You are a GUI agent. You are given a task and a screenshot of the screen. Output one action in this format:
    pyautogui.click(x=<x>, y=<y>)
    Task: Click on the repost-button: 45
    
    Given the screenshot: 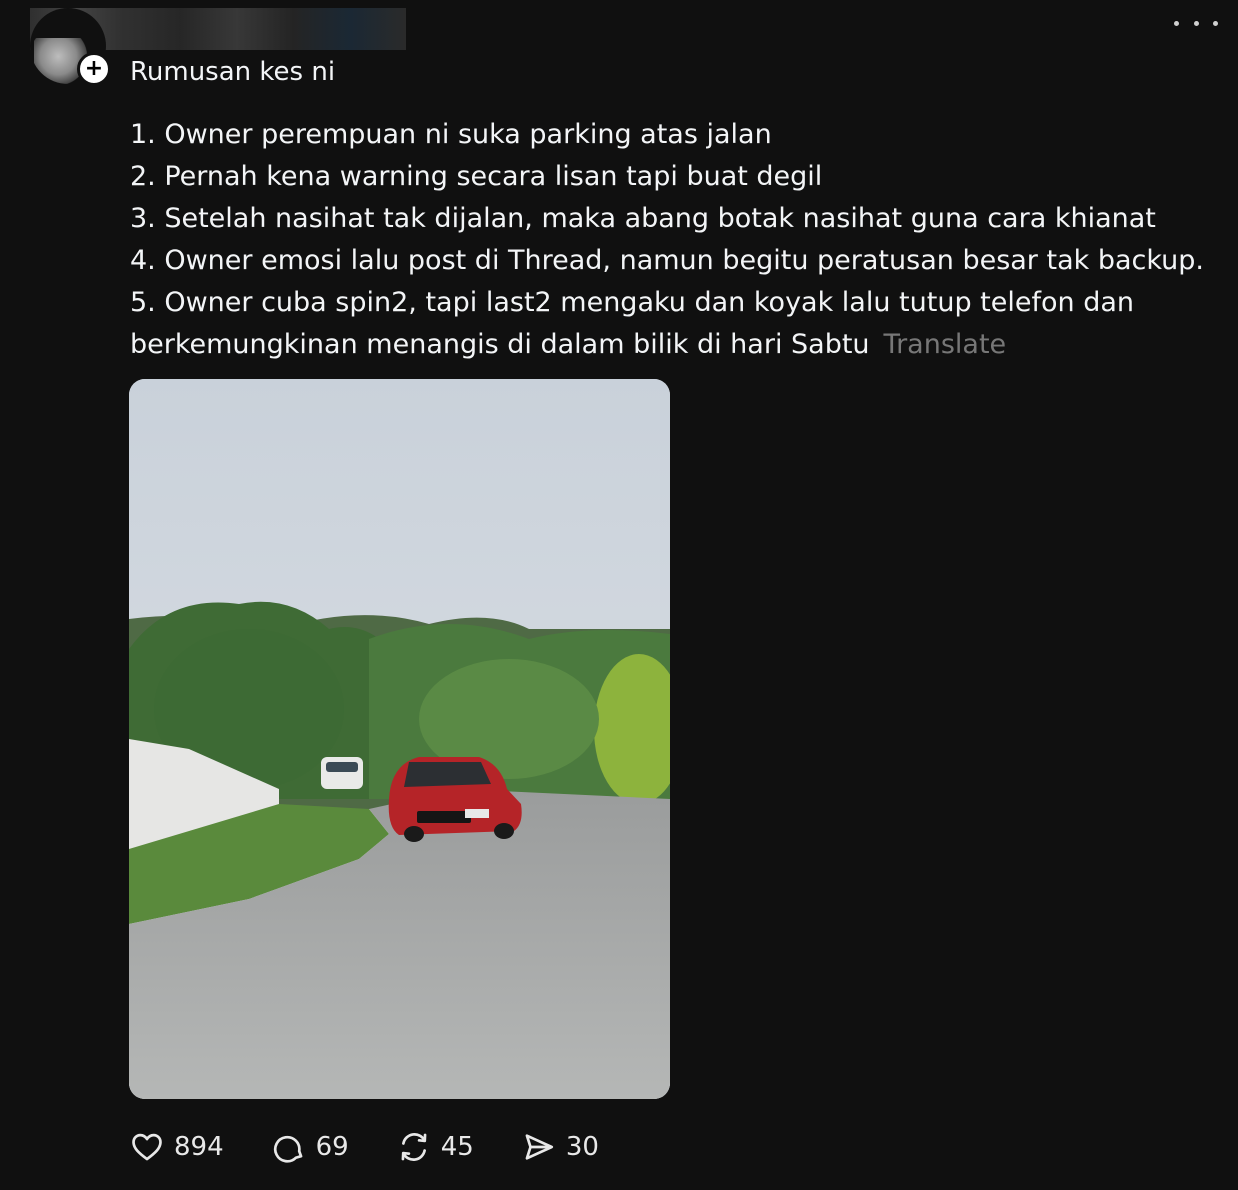 What is the action you would take?
    pyautogui.click(x=435, y=1147)
    